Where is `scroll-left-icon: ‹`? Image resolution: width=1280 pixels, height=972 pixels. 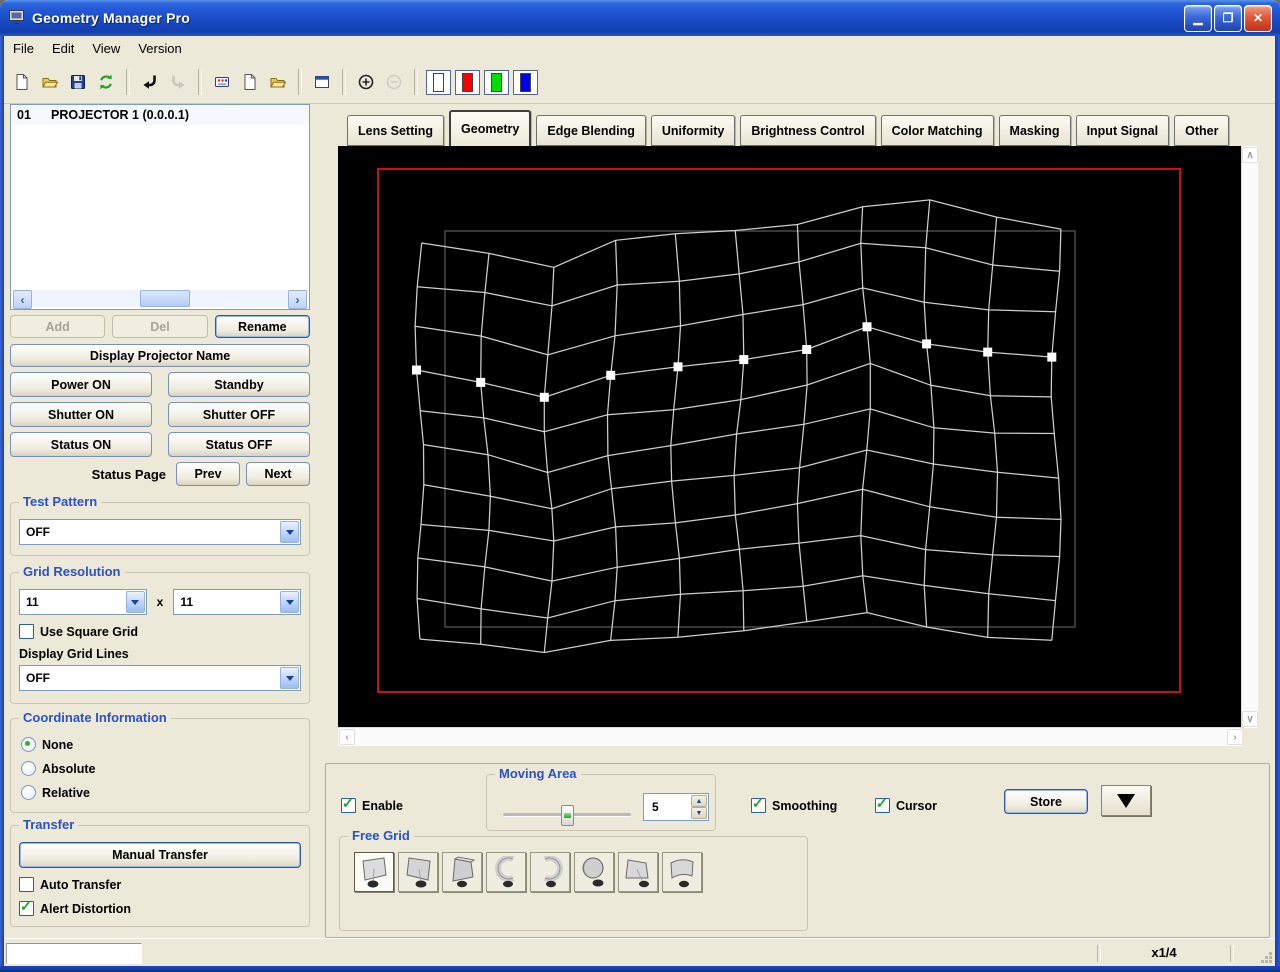 scroll-left-icon: ‹ is located at coordinates (22, 299).